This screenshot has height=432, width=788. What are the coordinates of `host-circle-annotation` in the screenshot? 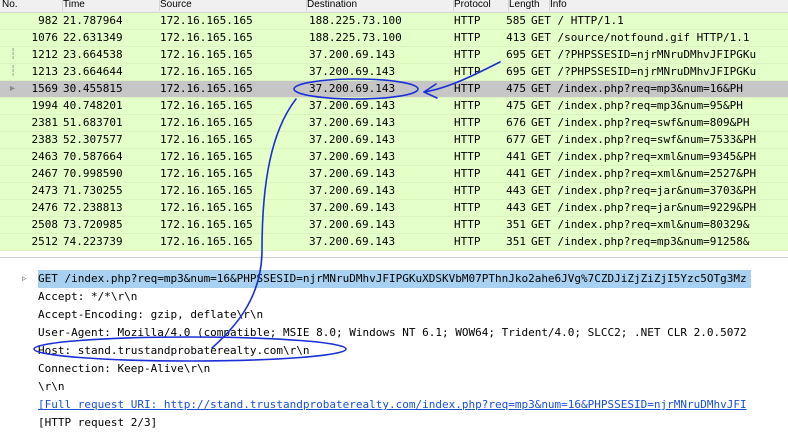 It's located at (190, 349).